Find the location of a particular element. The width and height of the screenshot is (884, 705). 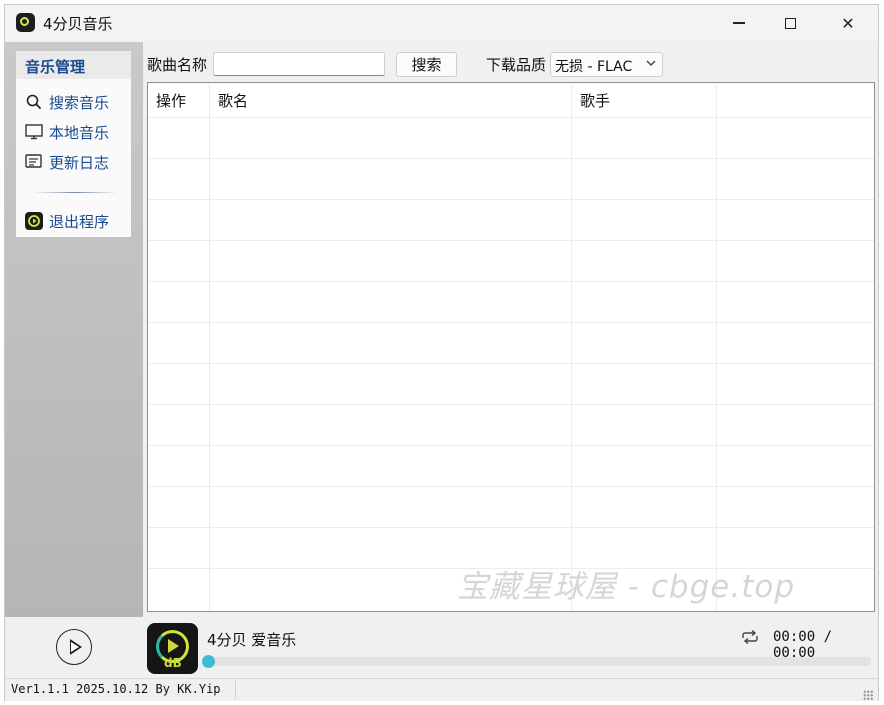

app-logo-icon is located at coordinates (25, 22).